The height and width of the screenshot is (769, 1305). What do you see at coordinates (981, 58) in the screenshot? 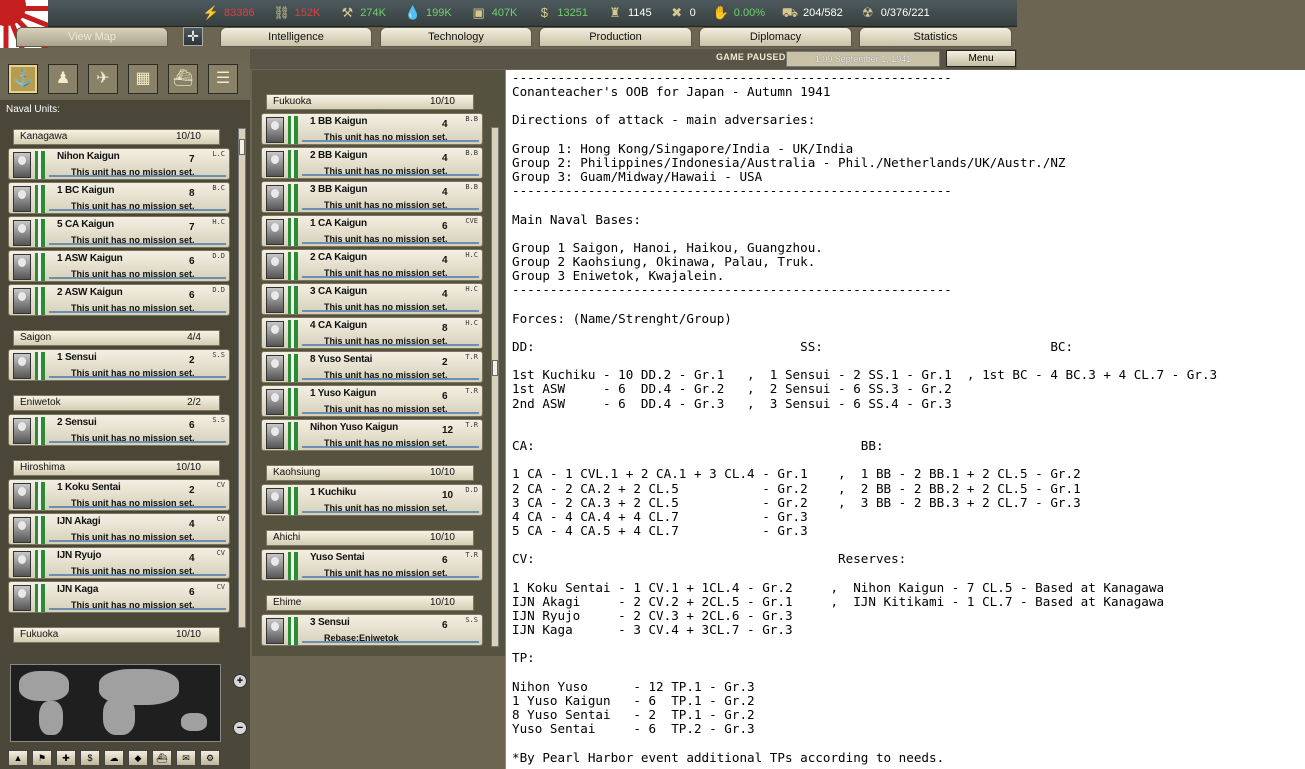
I see `menu-button: Menu` at bounding box center [981, 58].